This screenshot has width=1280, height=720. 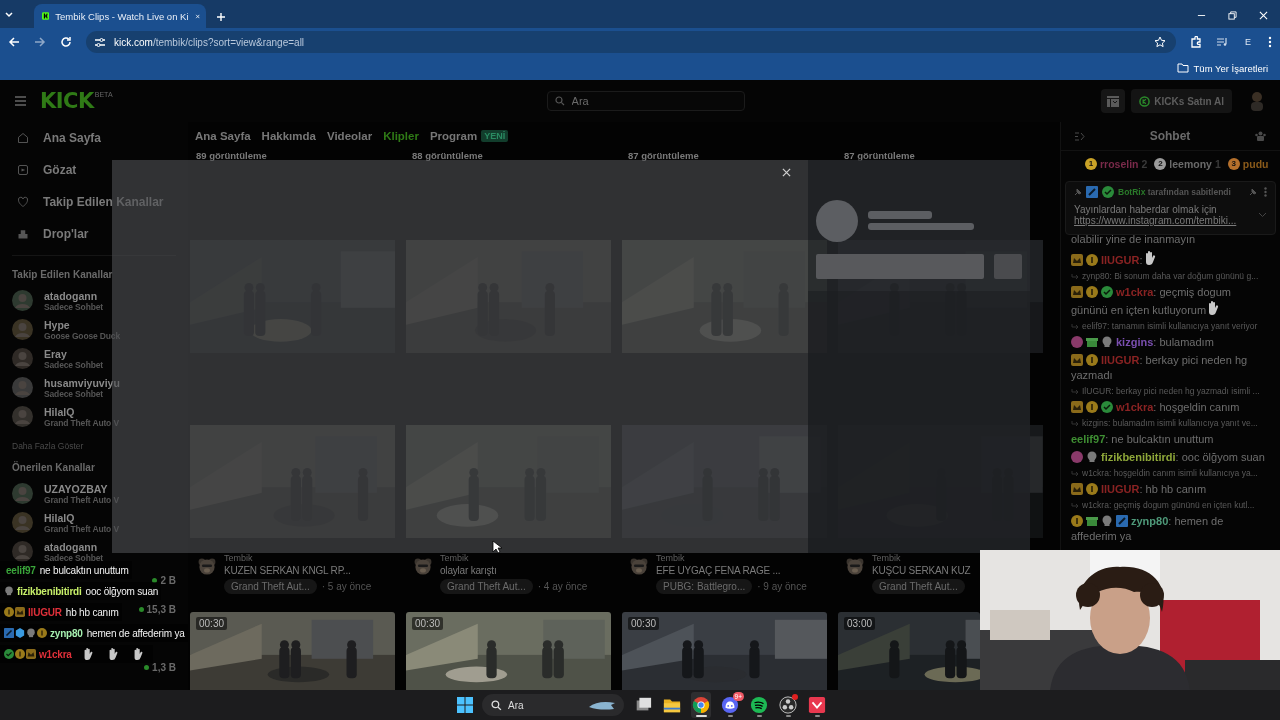 What do you see at coordinates (94, 358) in the screenshot?
I see `channel-item: Eray Sadece Sohbet` at bounding box center [94, 358].